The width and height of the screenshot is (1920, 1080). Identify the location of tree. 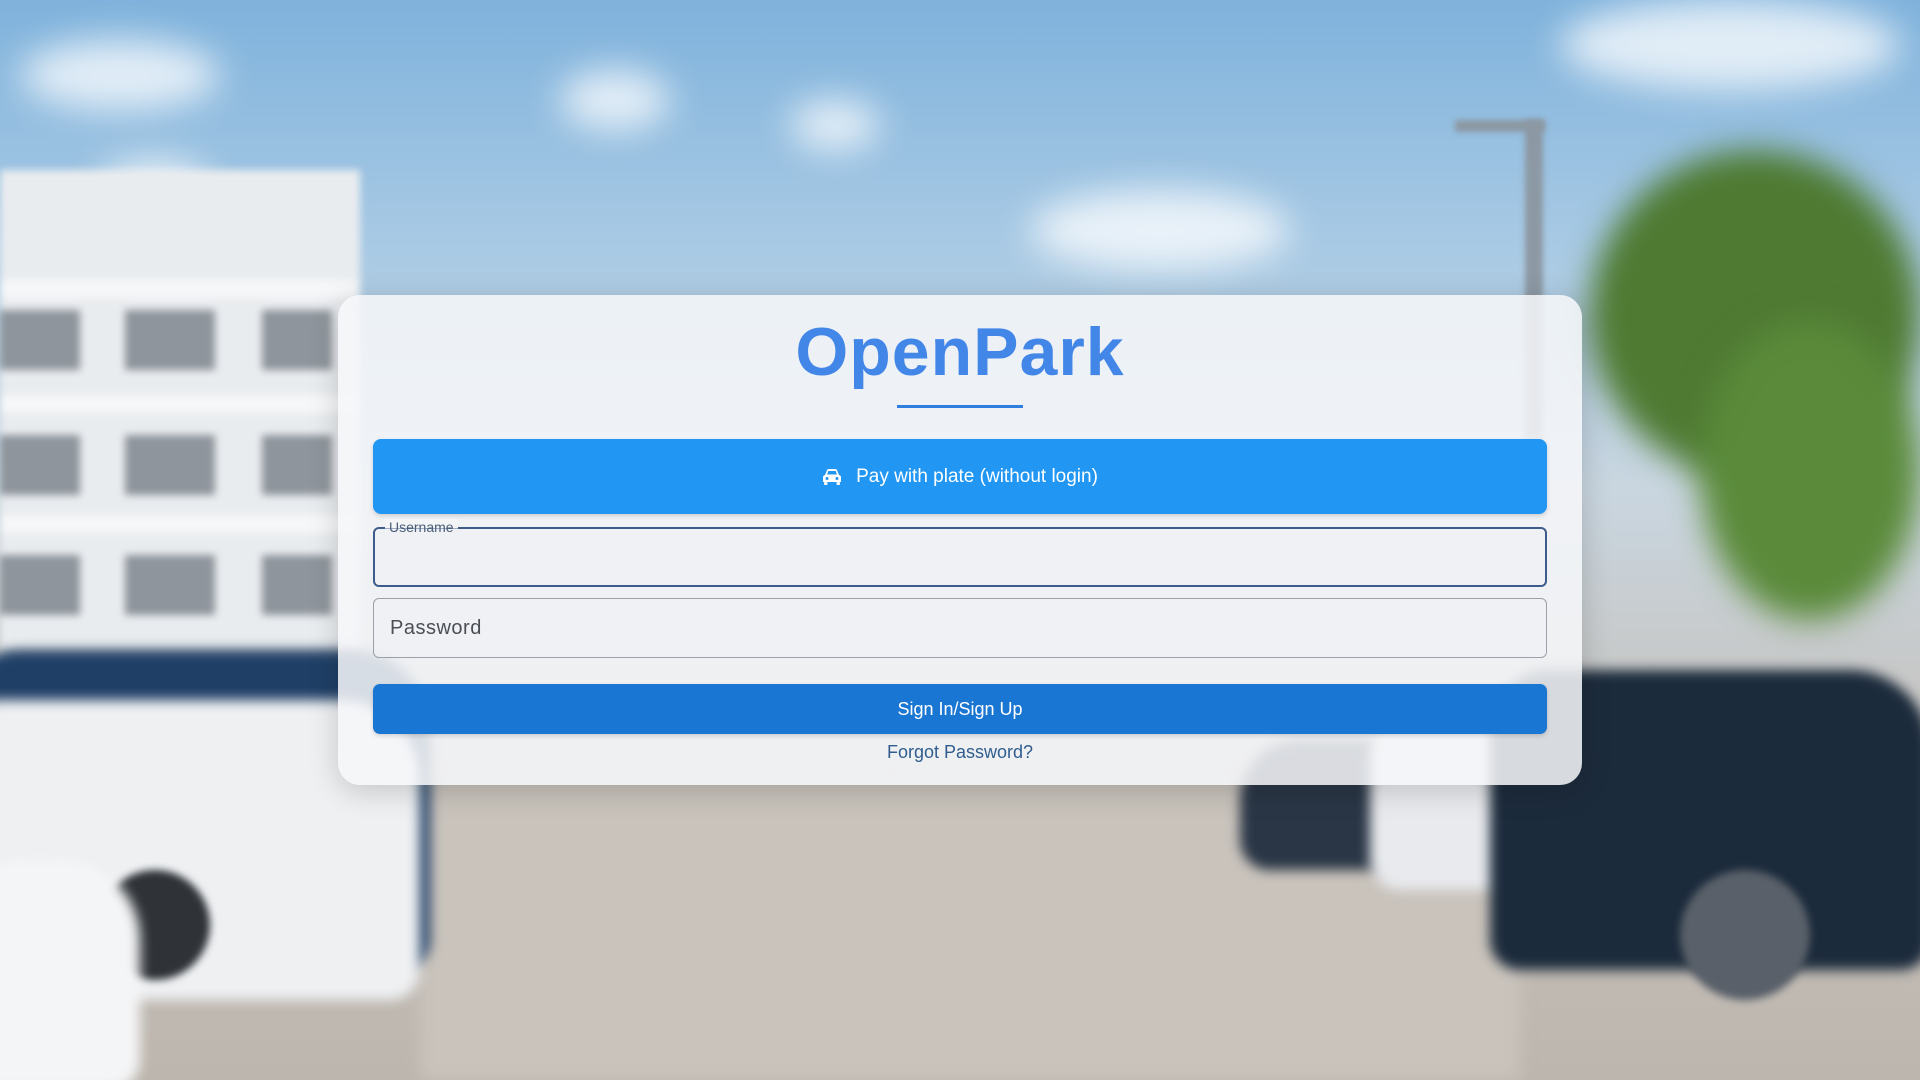
(1810, 470).